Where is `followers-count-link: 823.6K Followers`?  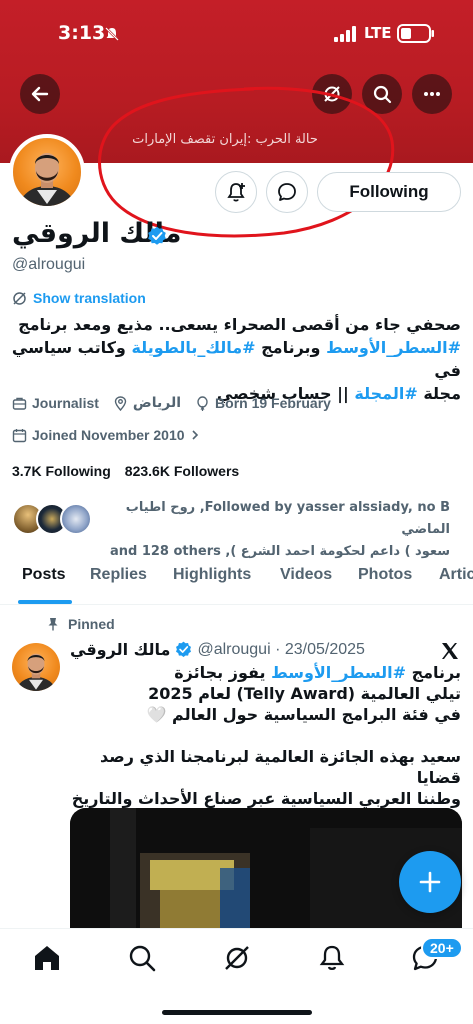 followers-count-link: 823.6K Followers is located at coordinates (182, 471).